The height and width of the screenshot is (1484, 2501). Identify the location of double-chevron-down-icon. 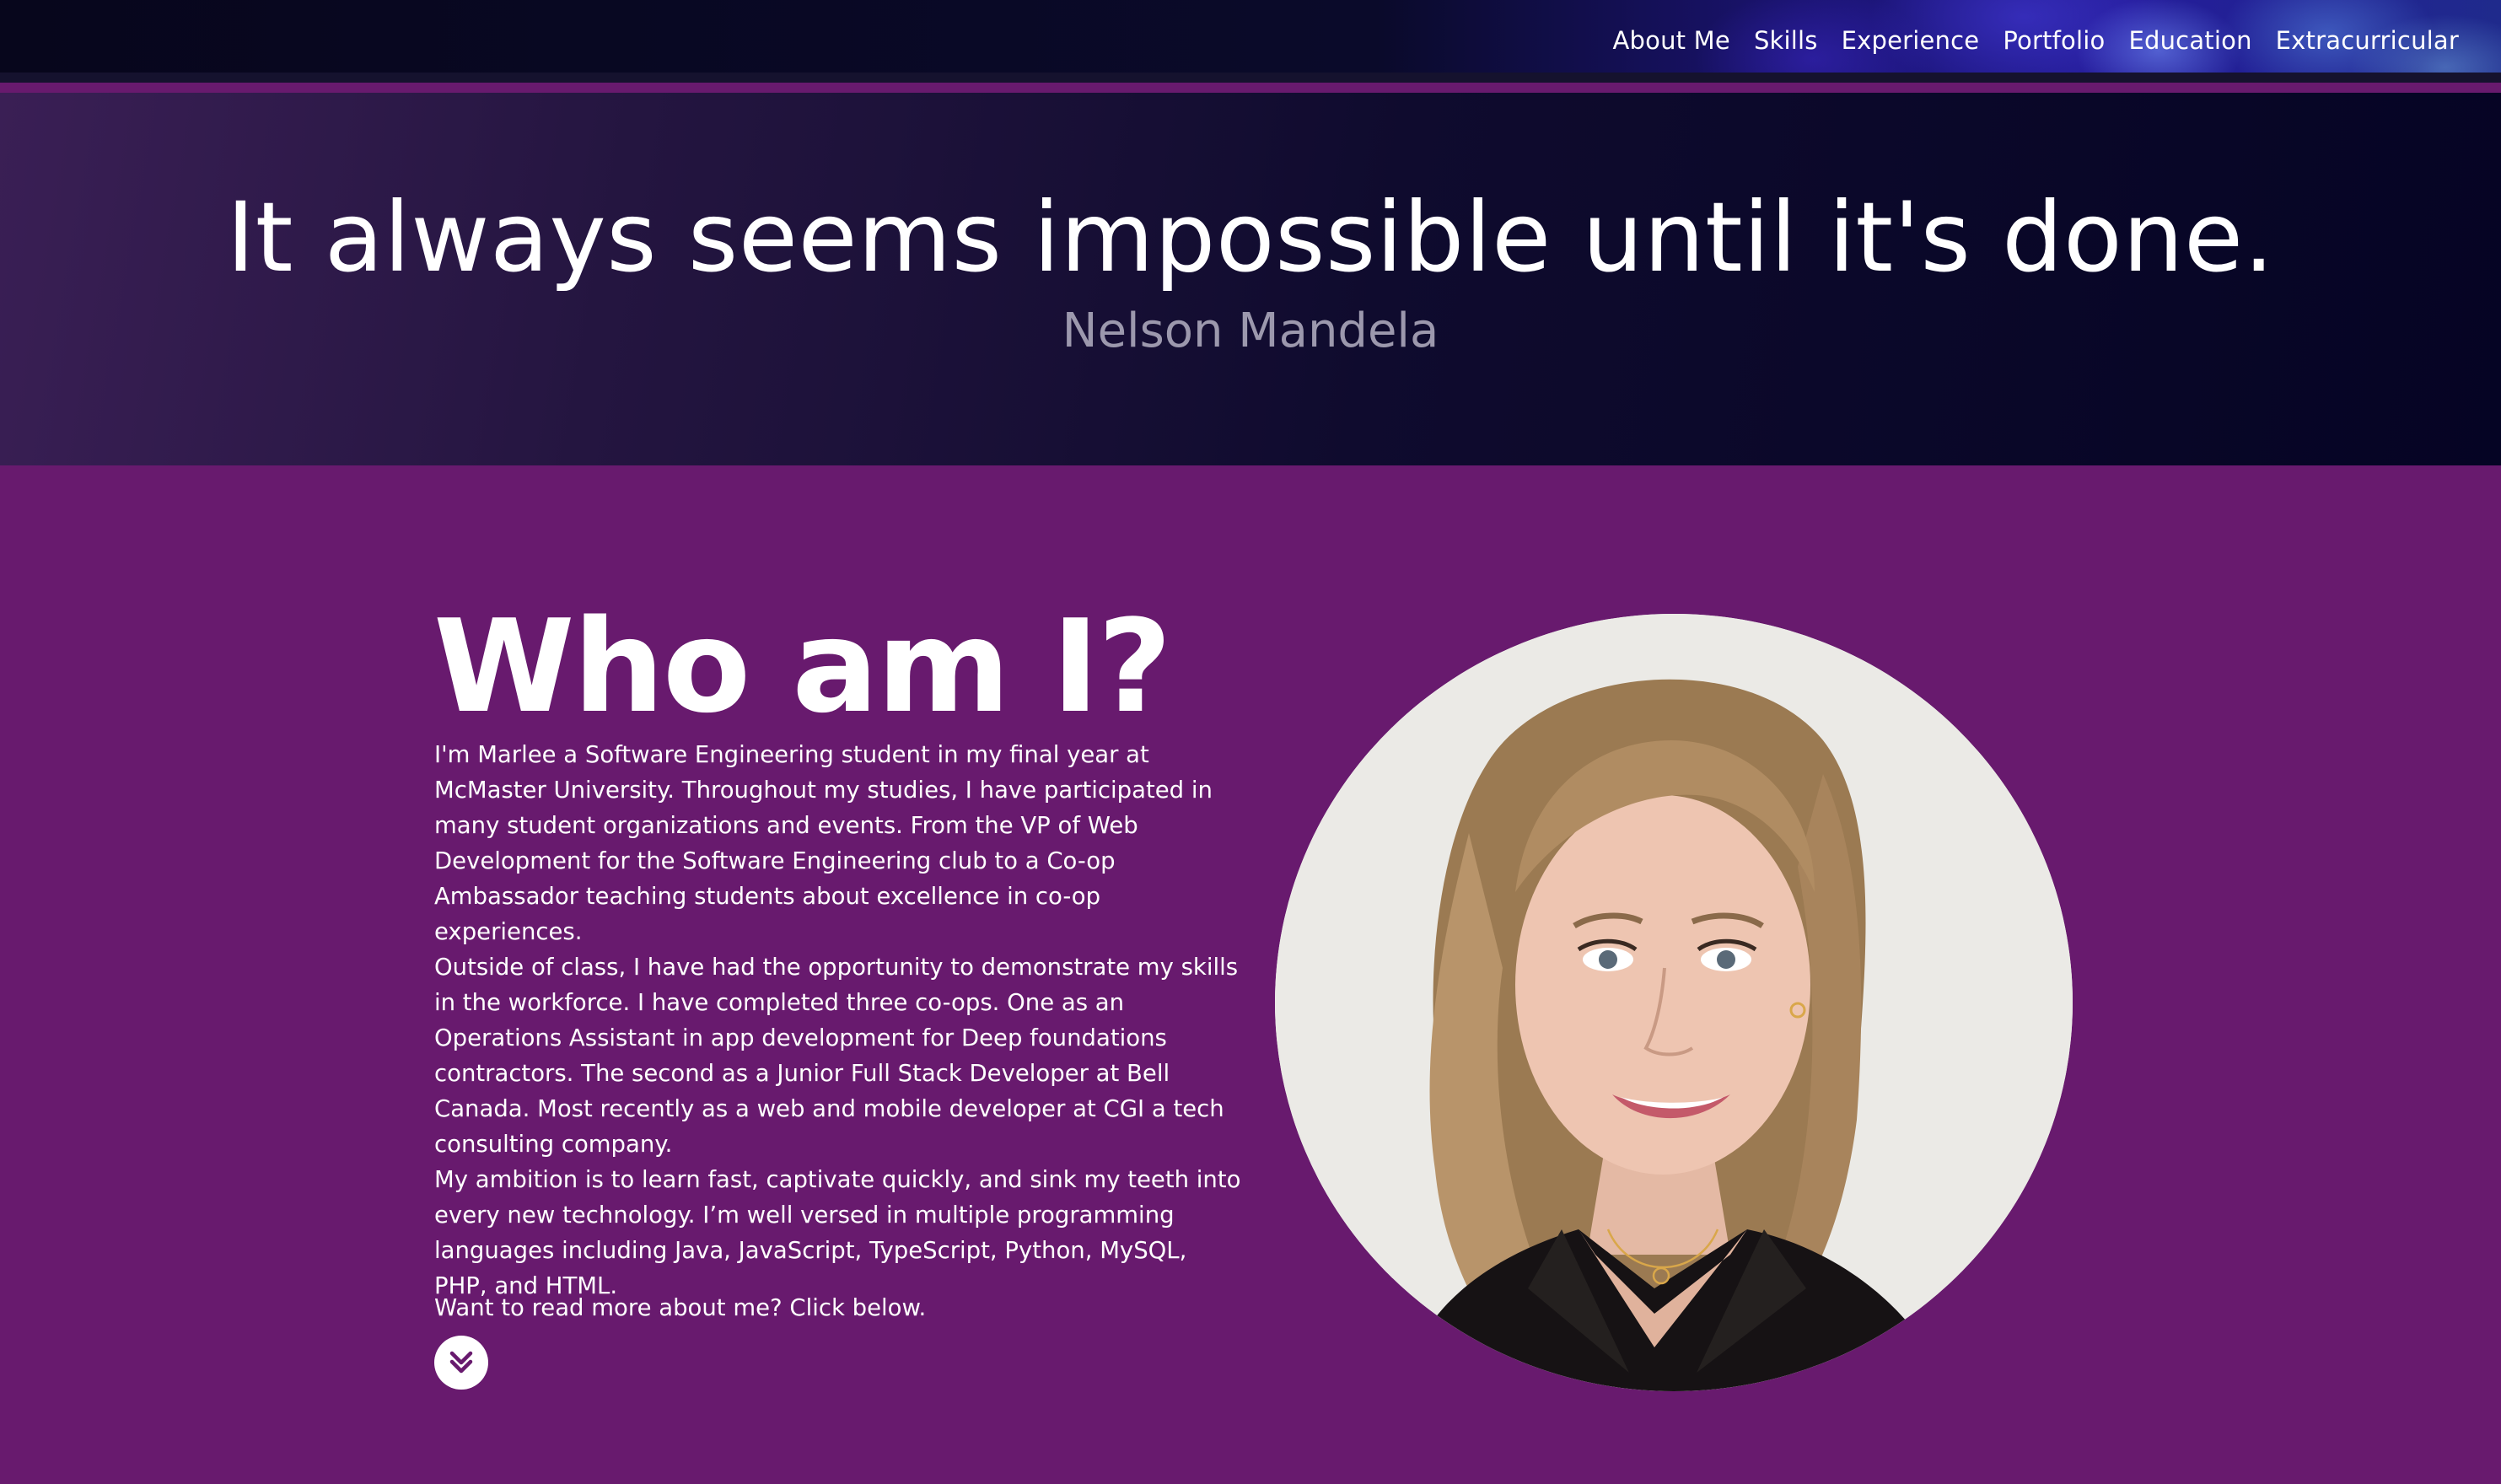
(461, 1362).